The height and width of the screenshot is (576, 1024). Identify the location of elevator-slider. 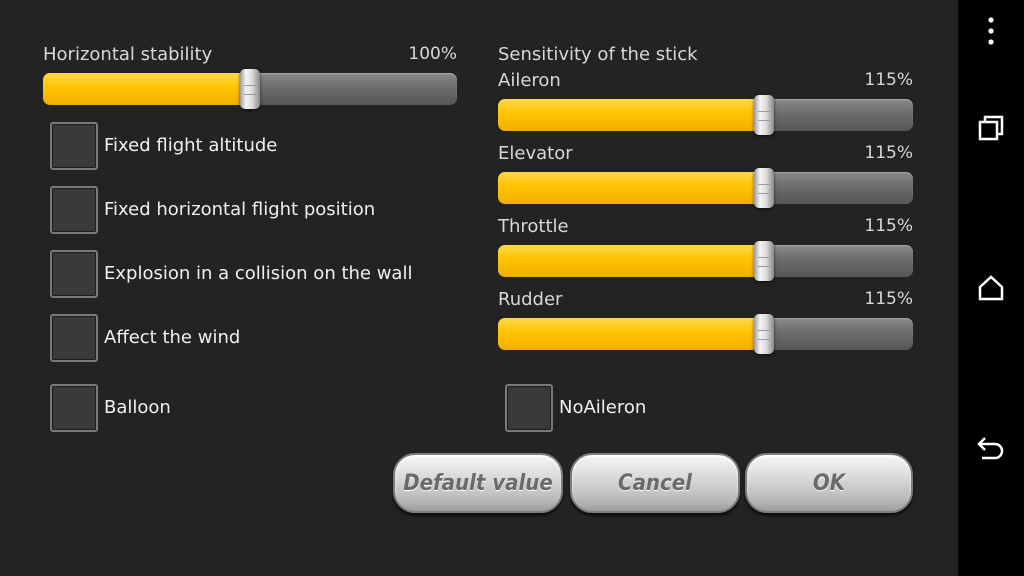
(705, 188).